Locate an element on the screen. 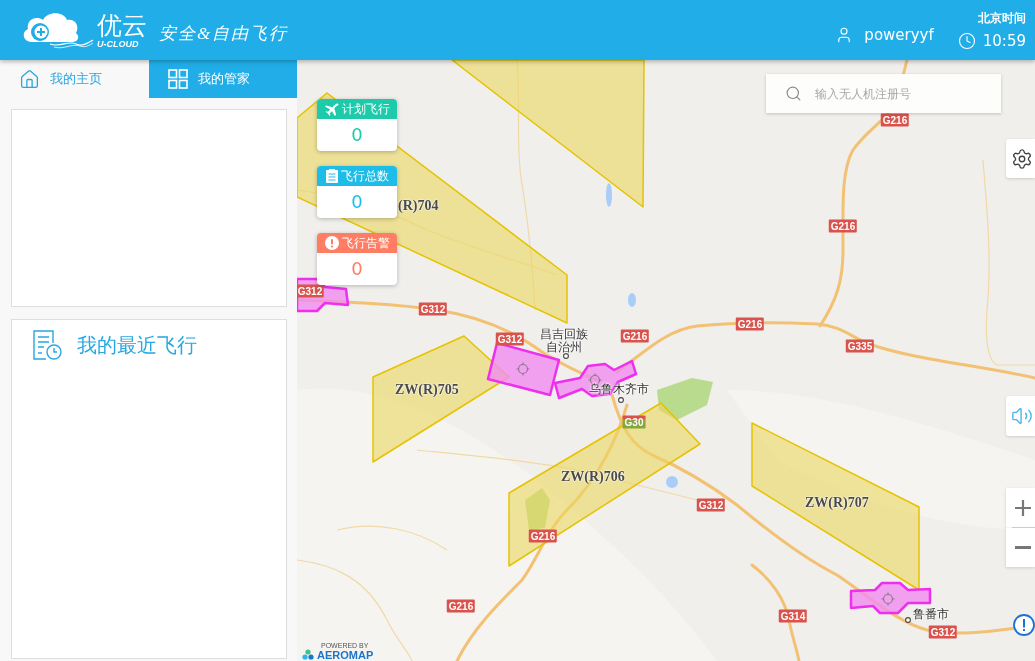 This screenshot has width=1035, height=661. settings-icon is located at coordinates (1022, 158).